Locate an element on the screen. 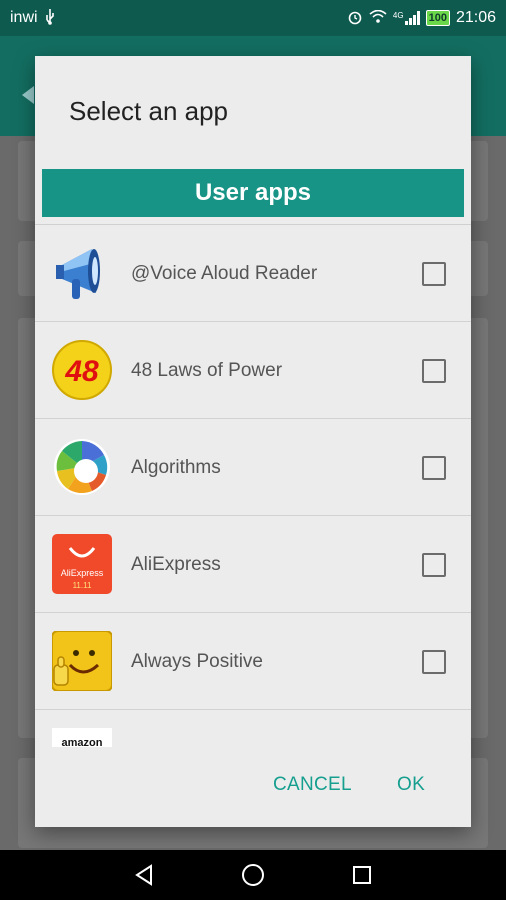 The width and height of the screenshot is (506, 900). status-bar: inwi 4G 100 21:06 is located at coordinates (253, 18).